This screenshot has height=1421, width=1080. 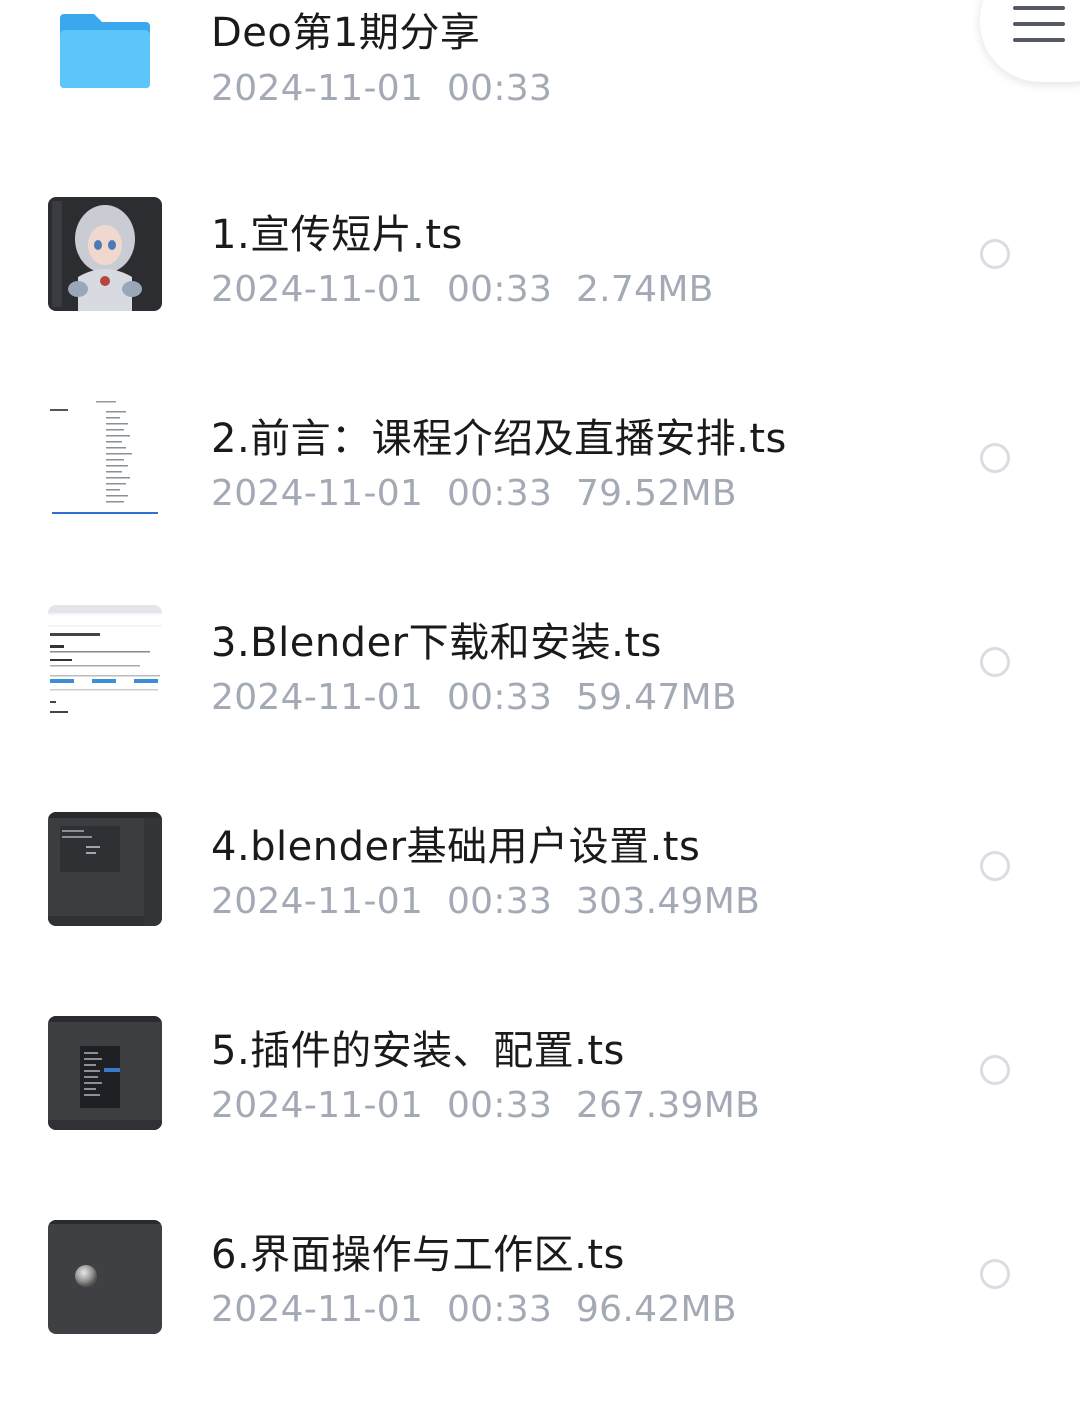 I want to click on file-size: 59.47MB, so click(x=656, y=697).